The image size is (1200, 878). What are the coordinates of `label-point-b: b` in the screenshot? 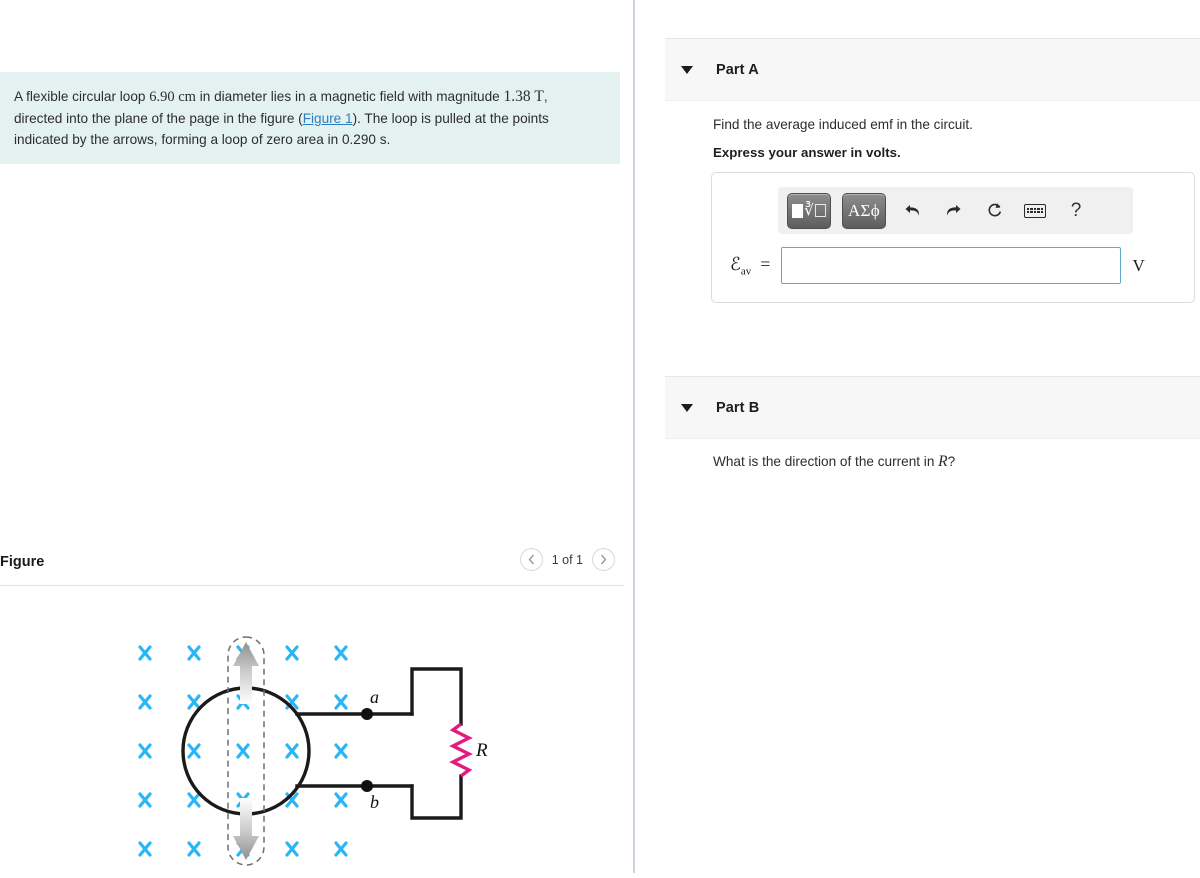 It's located at (374, 802).